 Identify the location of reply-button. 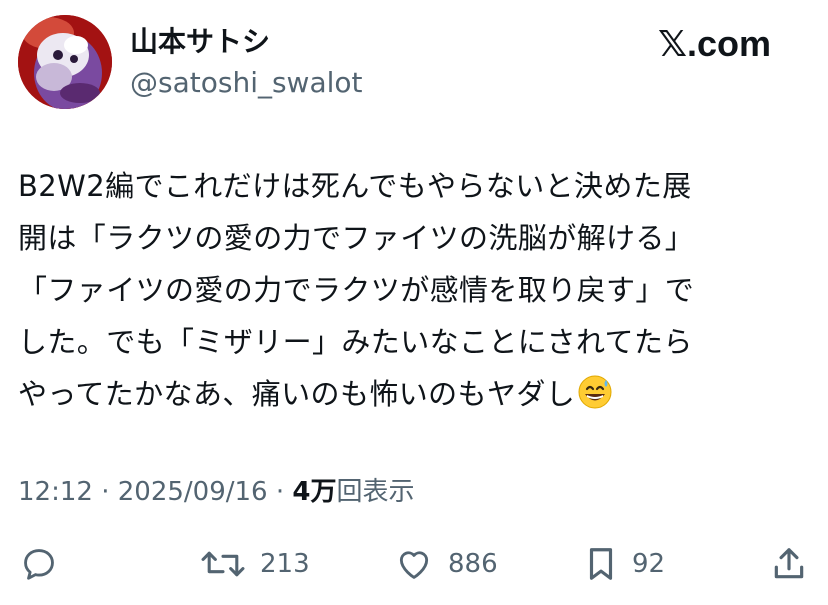
(39, 564).